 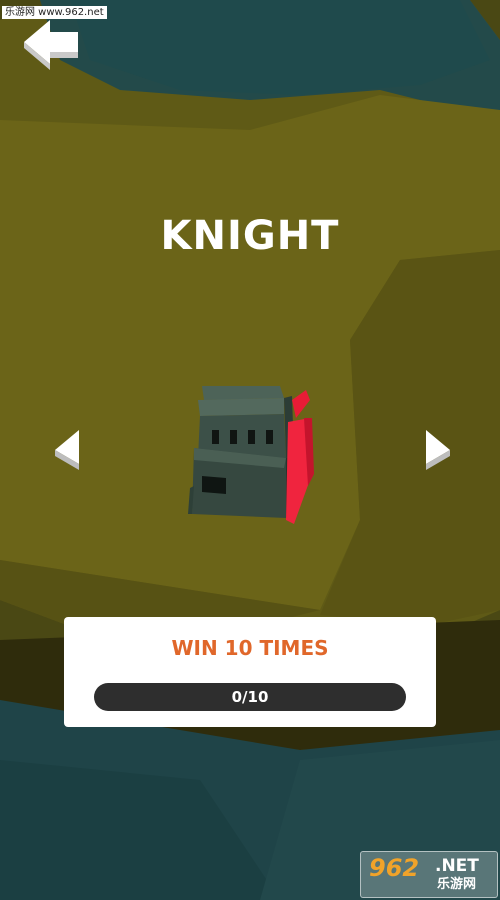 What do you see at coordinates (250, 648) in the screenshot?
I see `unlock-task-title: WIN 10 TIMES` at bounding box center [250, 648].